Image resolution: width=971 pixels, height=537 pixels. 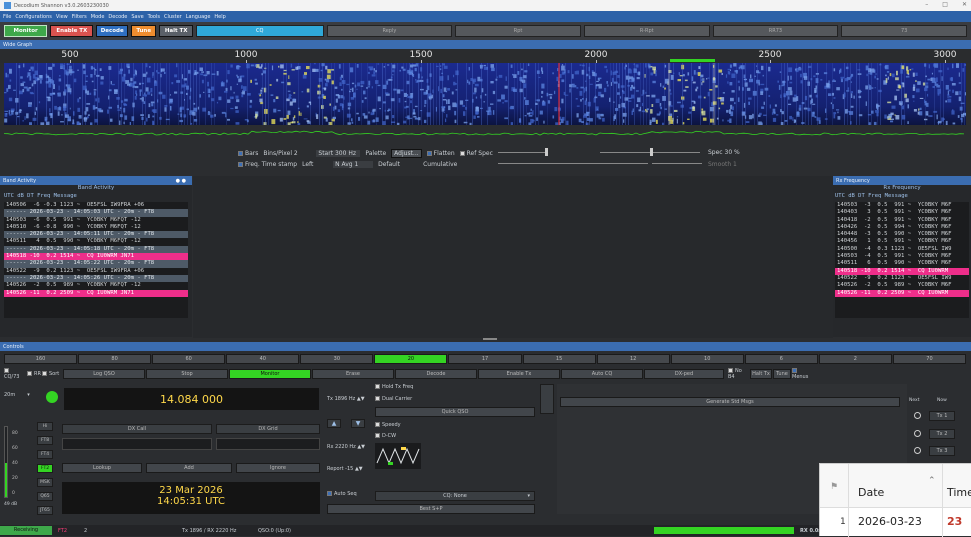 What do you see at coordinates (547, 399) in the screenshot?
I see `tx-scroll-column` at bounding box center [547, 399].